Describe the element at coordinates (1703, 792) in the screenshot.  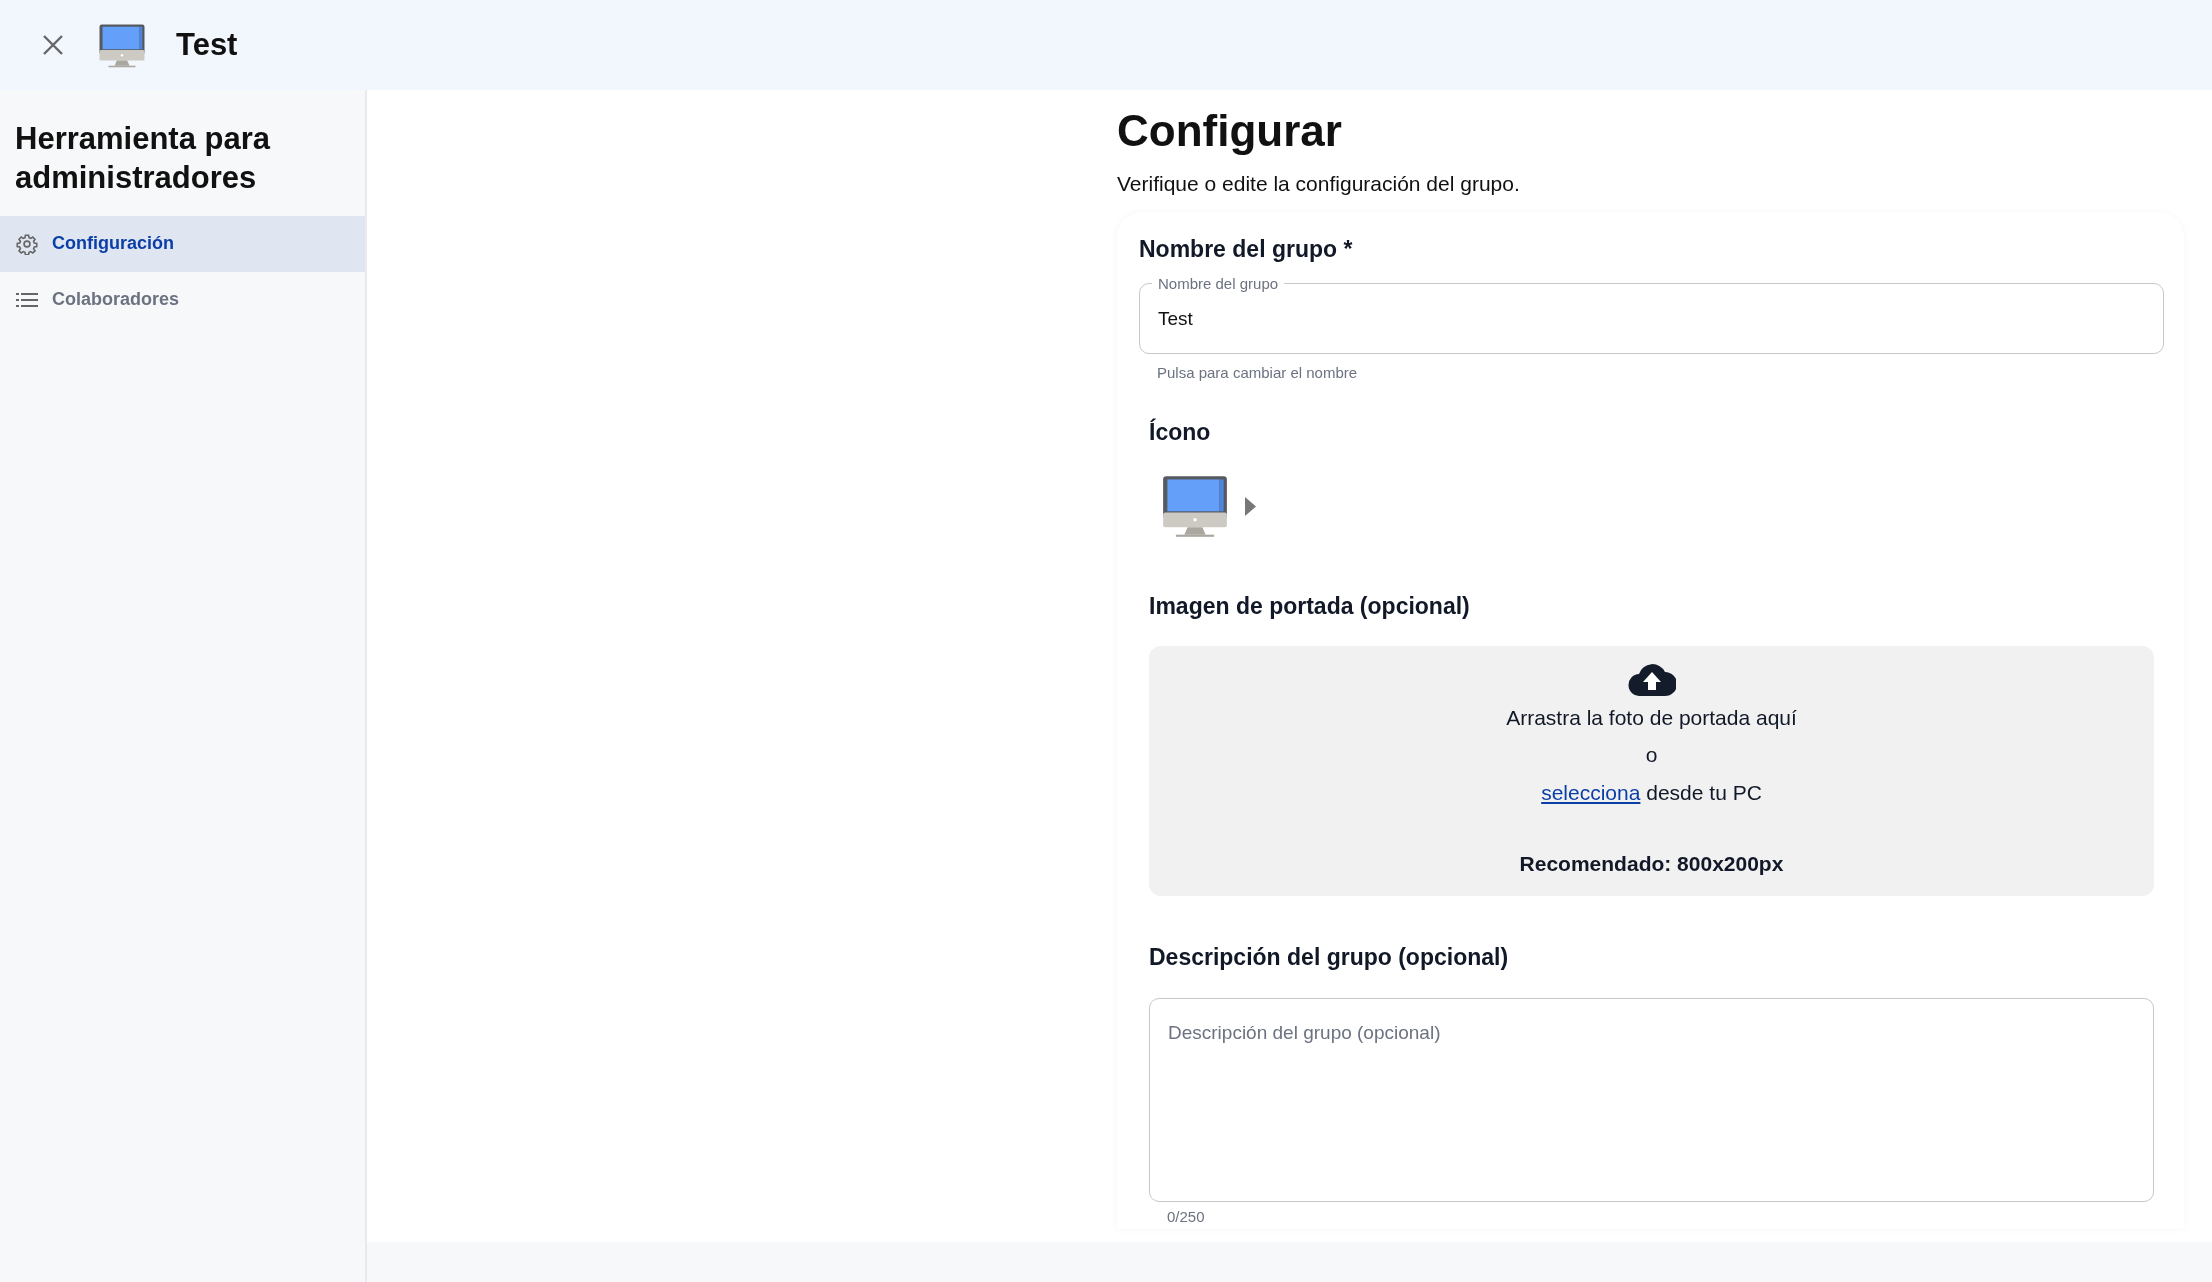
I see `dropzone-text: desde tu PC` at that location.